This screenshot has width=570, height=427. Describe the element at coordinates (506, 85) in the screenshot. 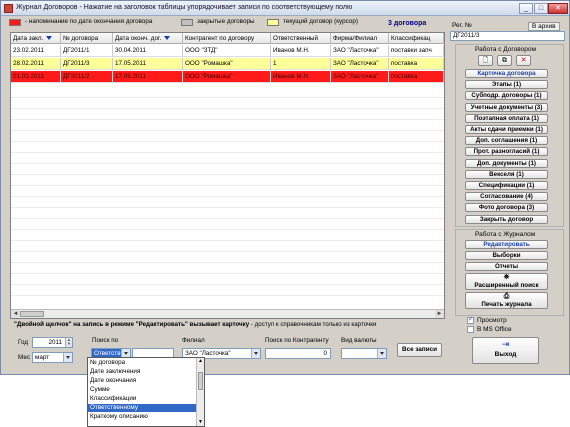

I see `stages-button: Этапы (1)` at that location.